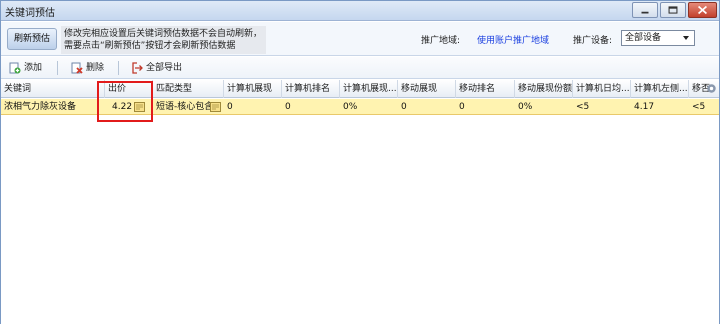  I want to click on add-button: 添加, so click(29, 68).